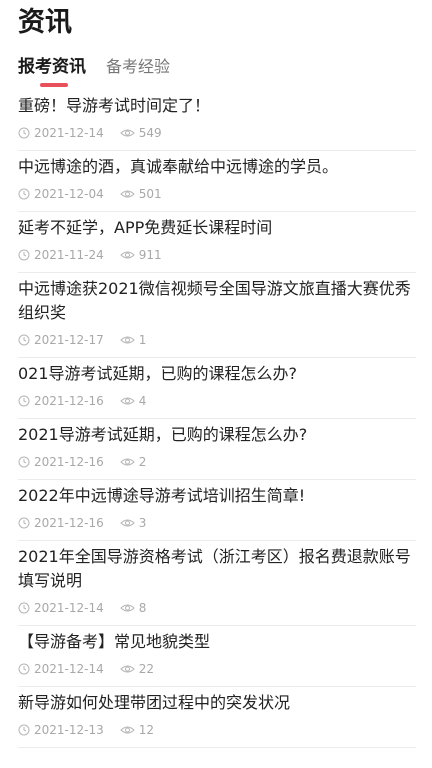 The image size is (432, 768). I want to click on tab-bar: 报考资讯 备考经验, so click(104, 72).